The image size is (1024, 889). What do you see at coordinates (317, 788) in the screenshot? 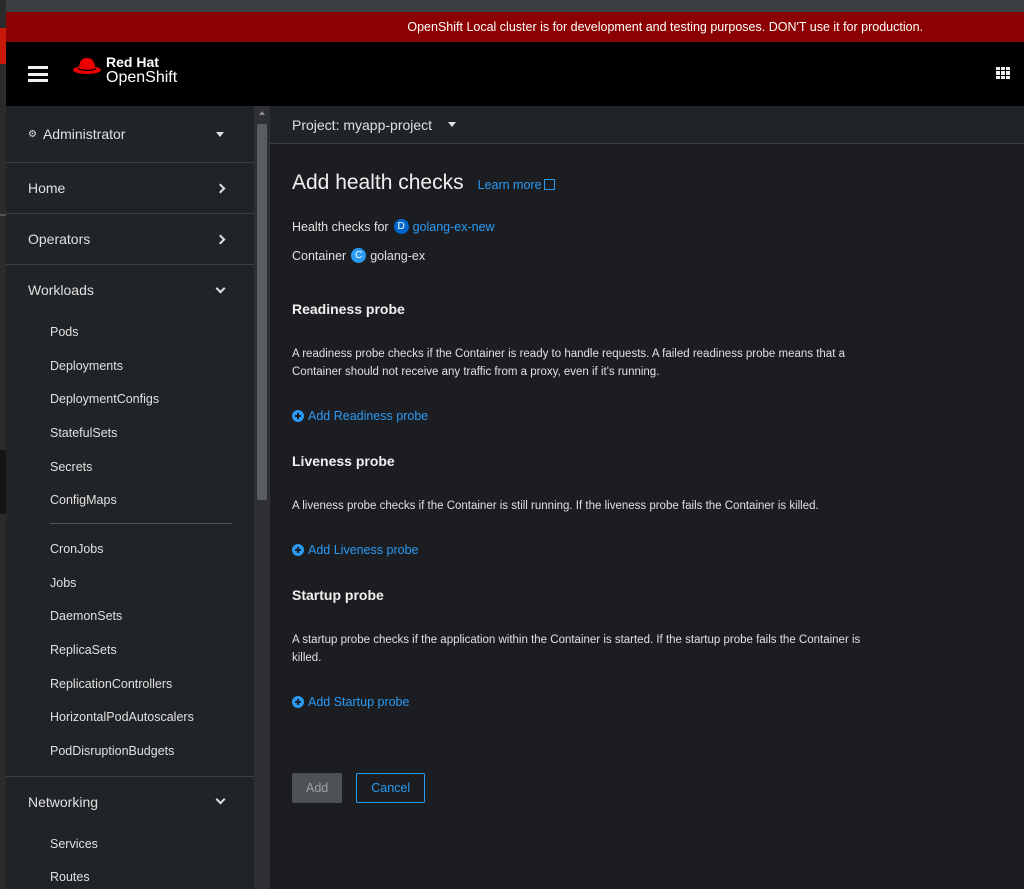
I see `add-button: Add` at bounding box center [317, 788].